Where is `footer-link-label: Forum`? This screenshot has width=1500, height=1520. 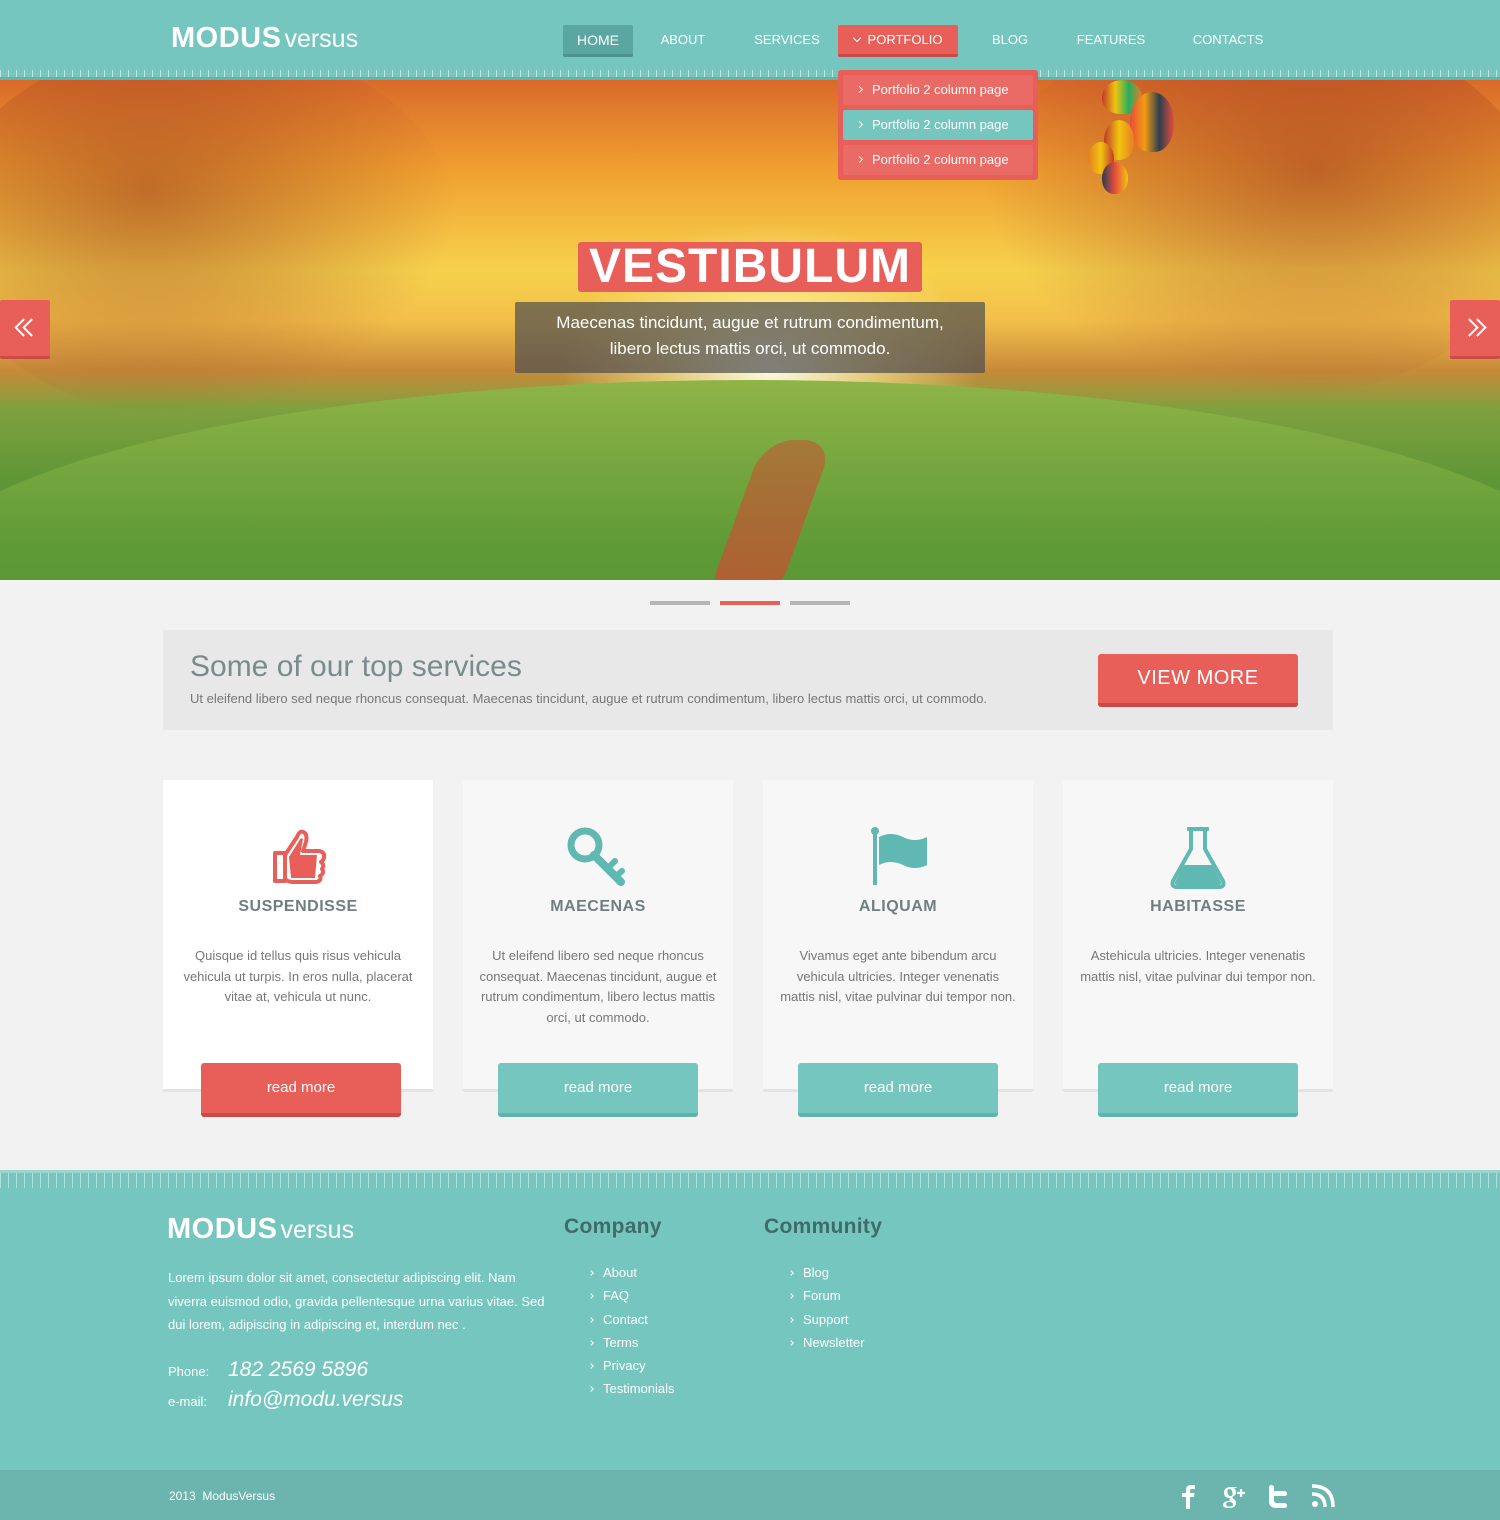 footer-link-label: Forum is located at coordinates (822, 1296).